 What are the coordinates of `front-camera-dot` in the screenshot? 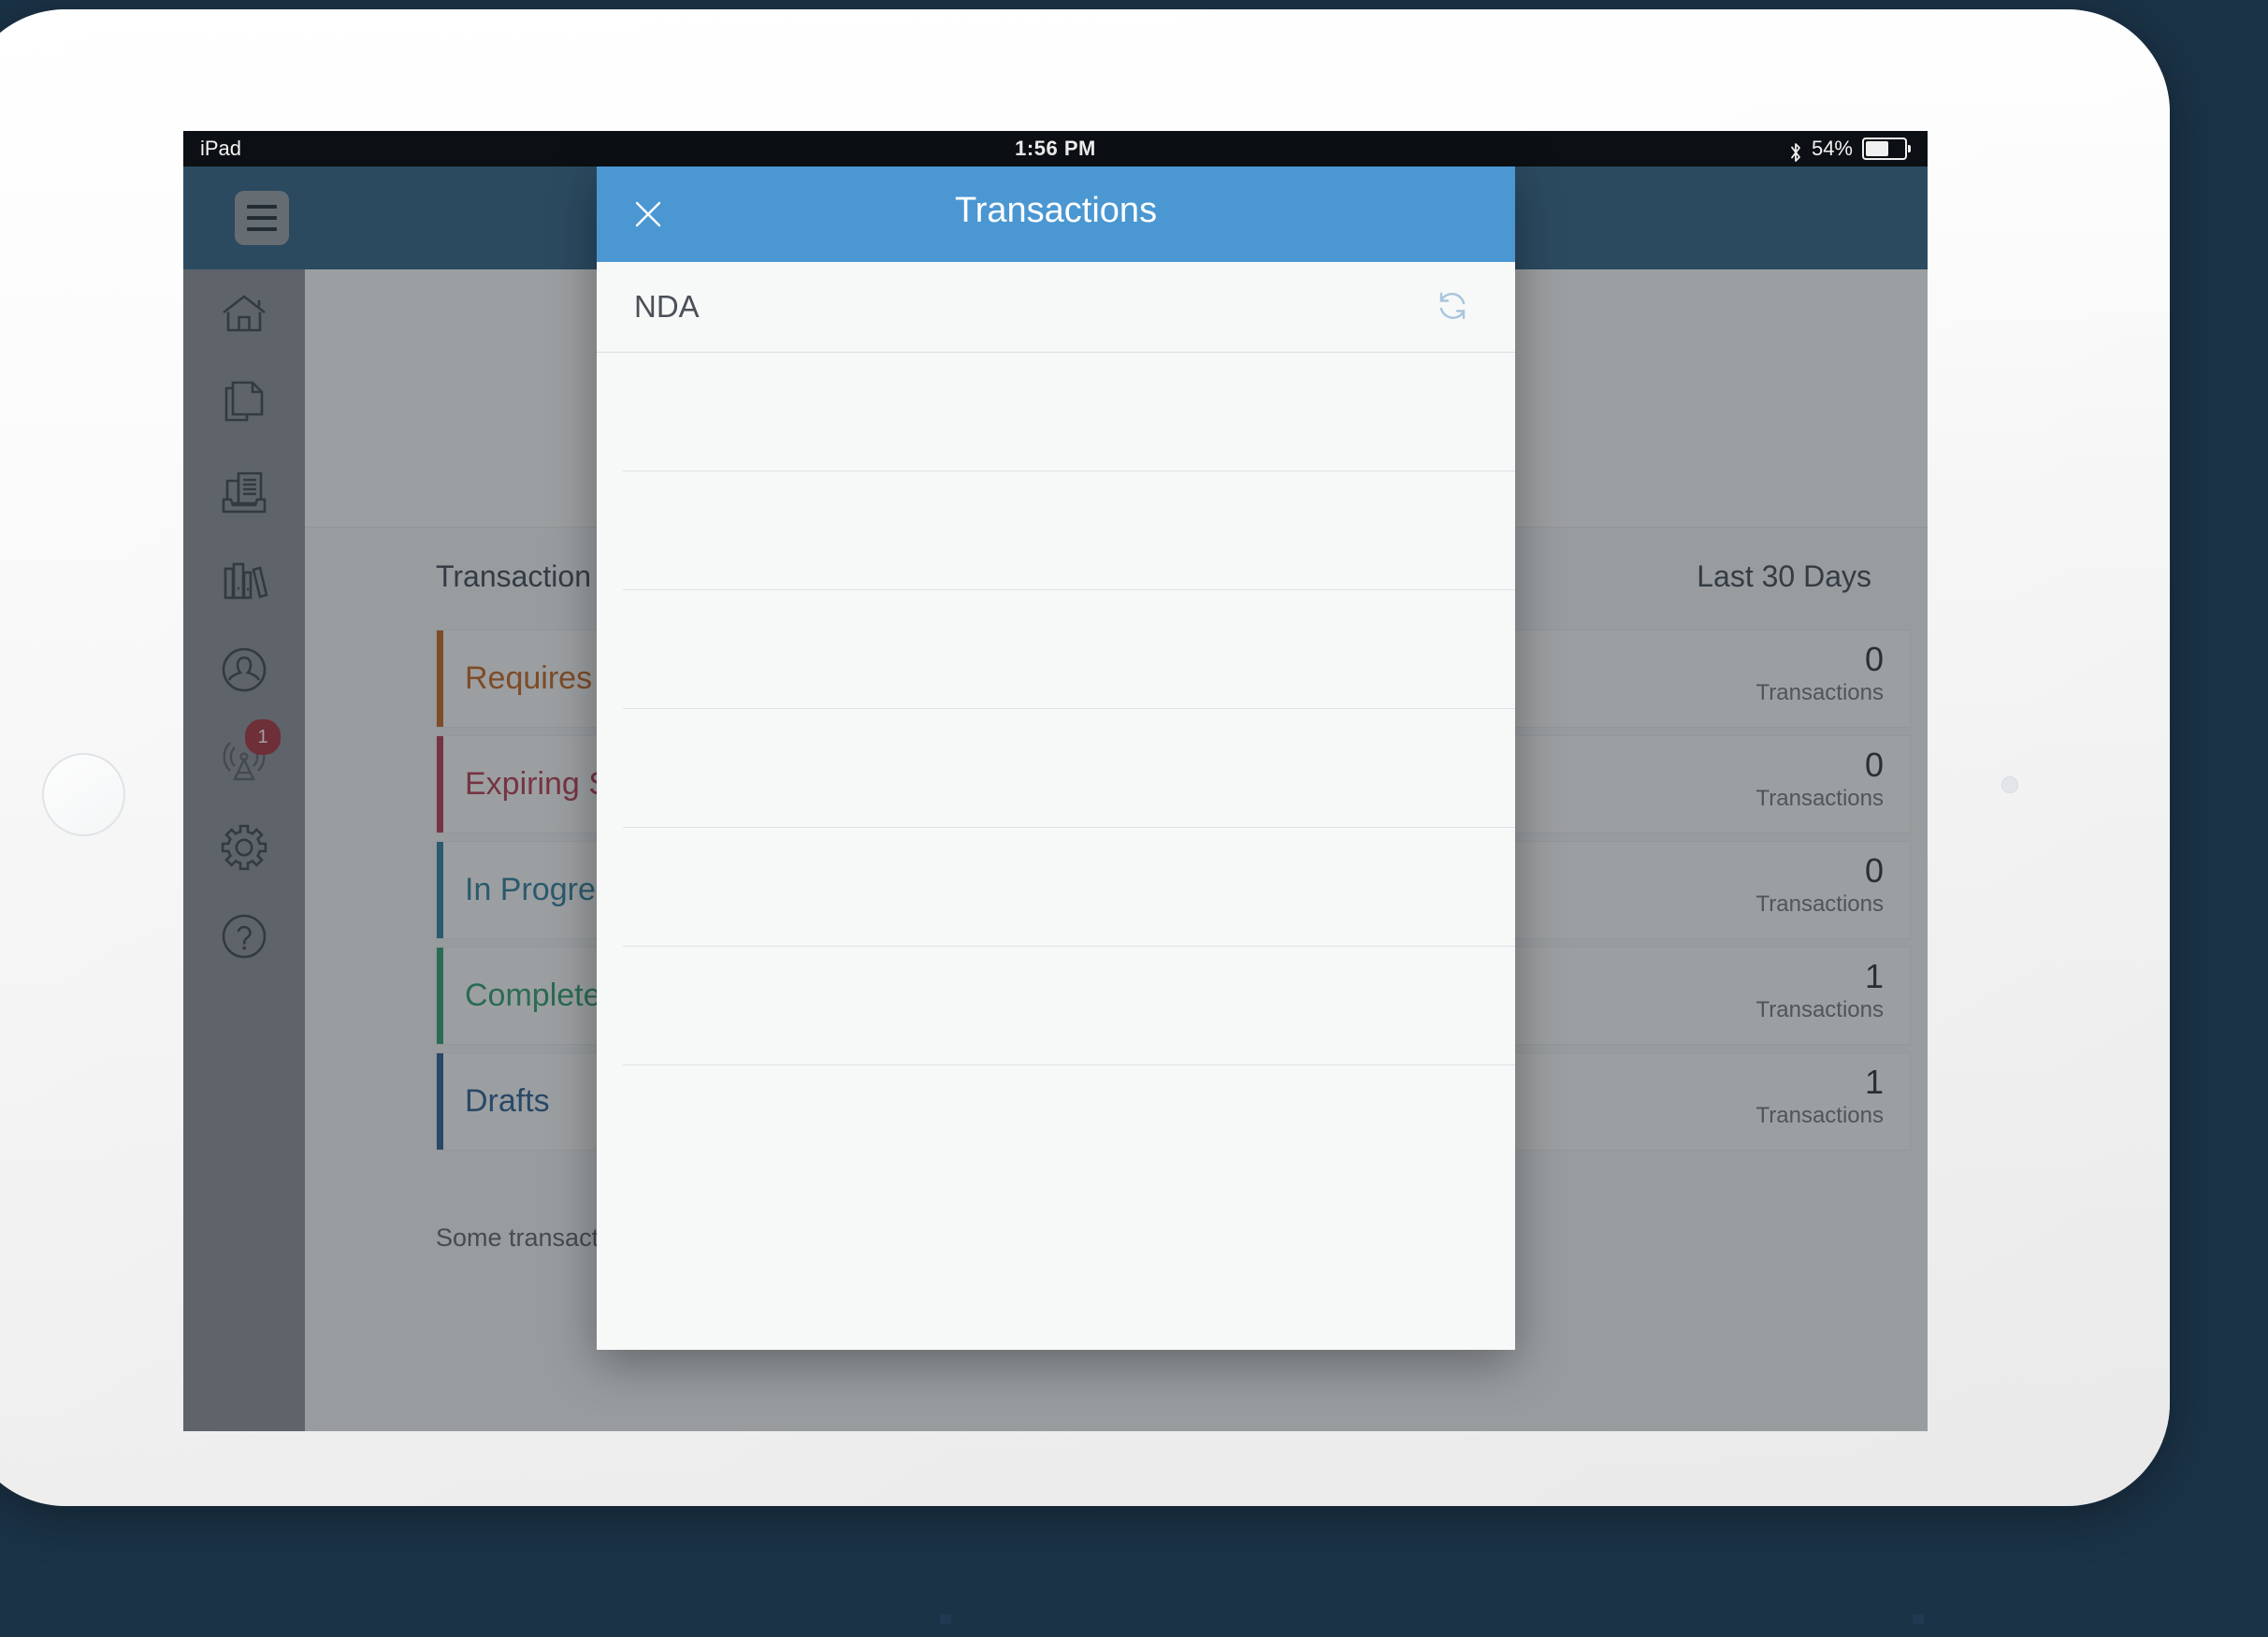 It's located at (2009, 784).